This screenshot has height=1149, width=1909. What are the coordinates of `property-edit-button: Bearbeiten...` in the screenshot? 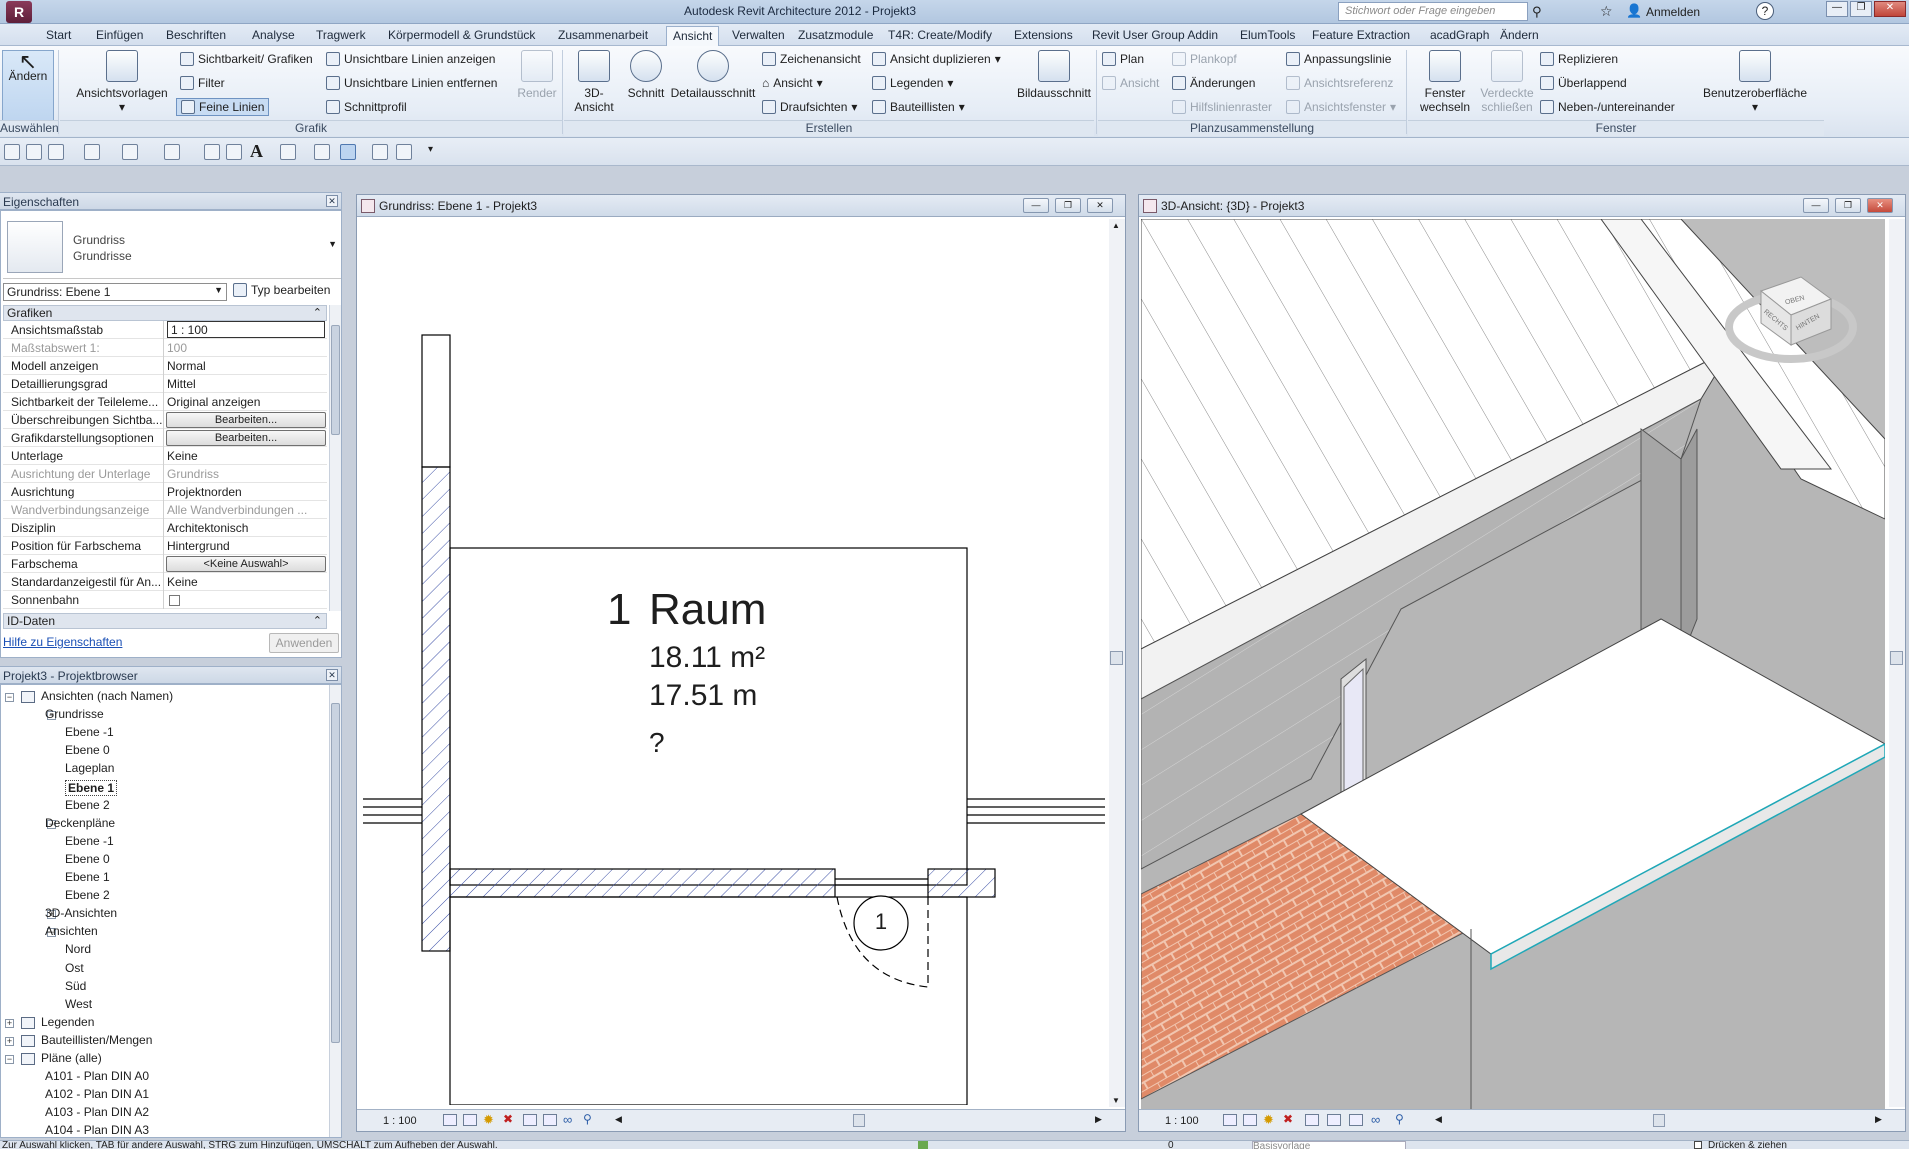 It's located at (246, 438).